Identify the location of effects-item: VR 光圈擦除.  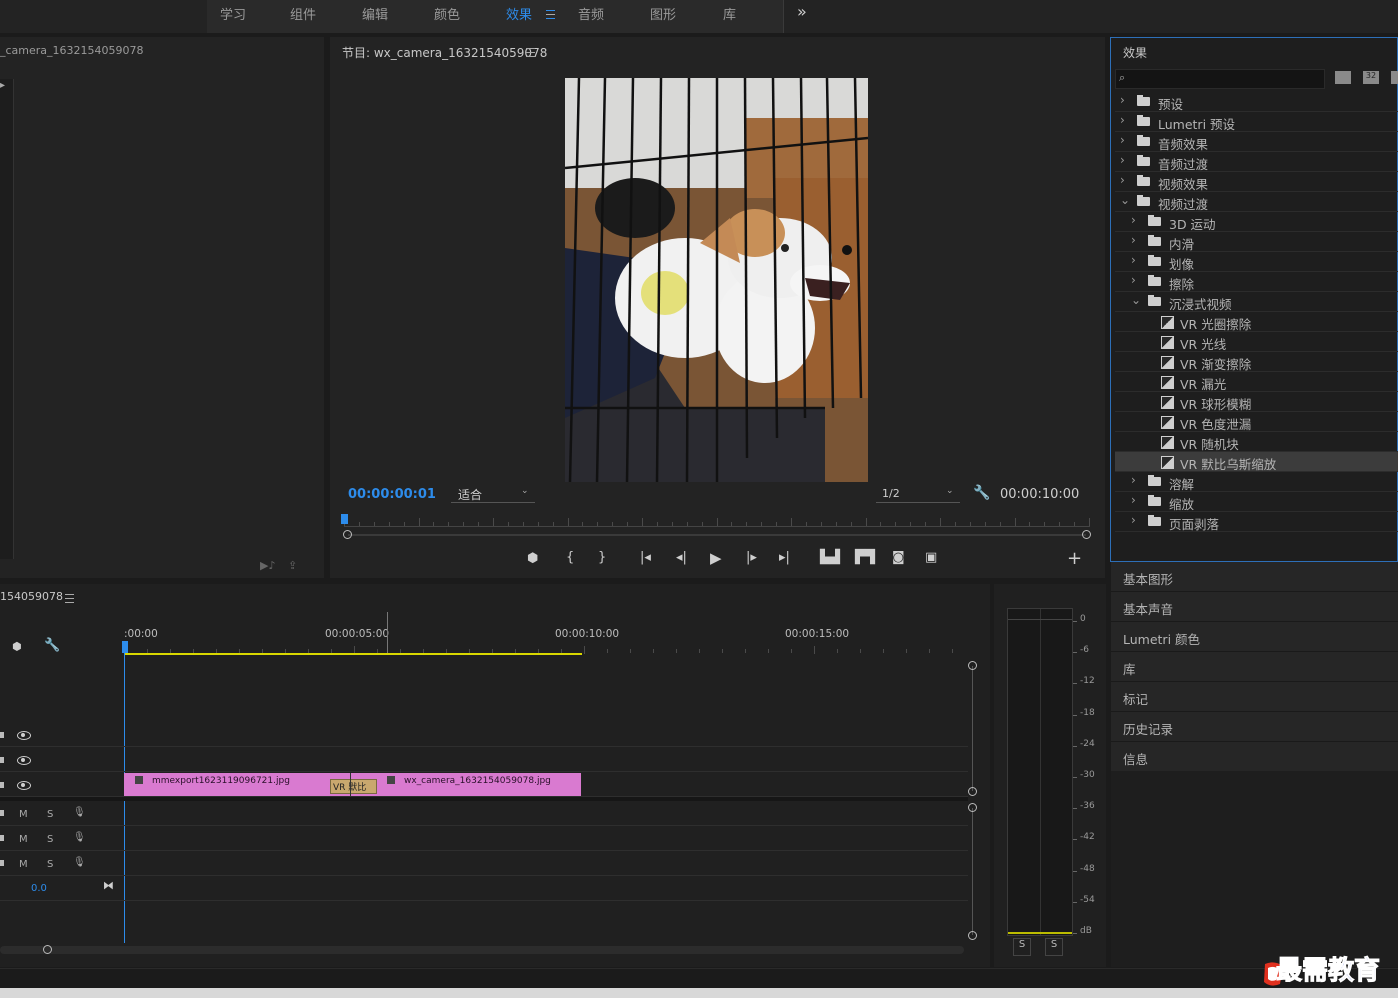
(1256, 322).